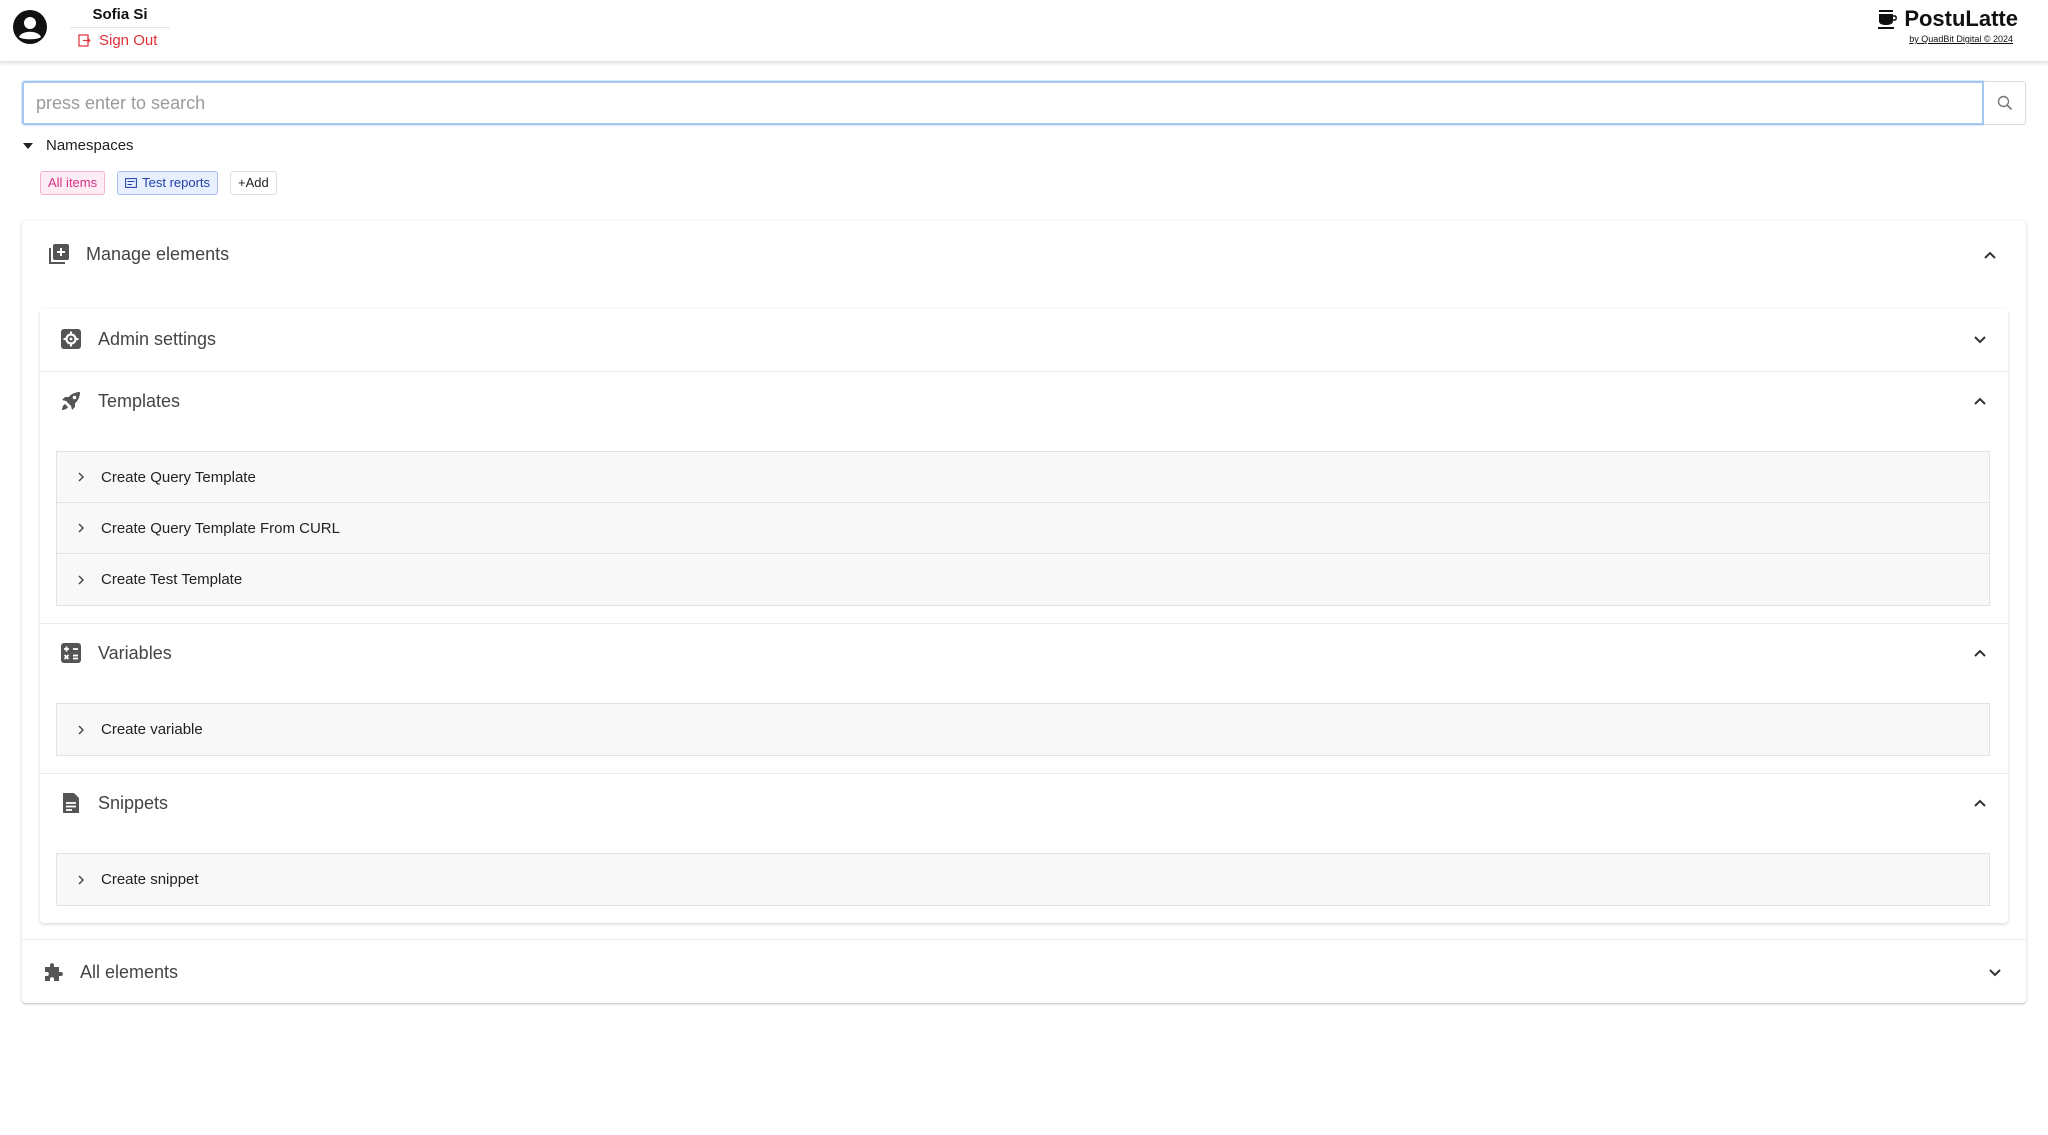 The image size is (2048, 1135). I want to click on namespaces-toggle: Namespaces, so click(78, 145).